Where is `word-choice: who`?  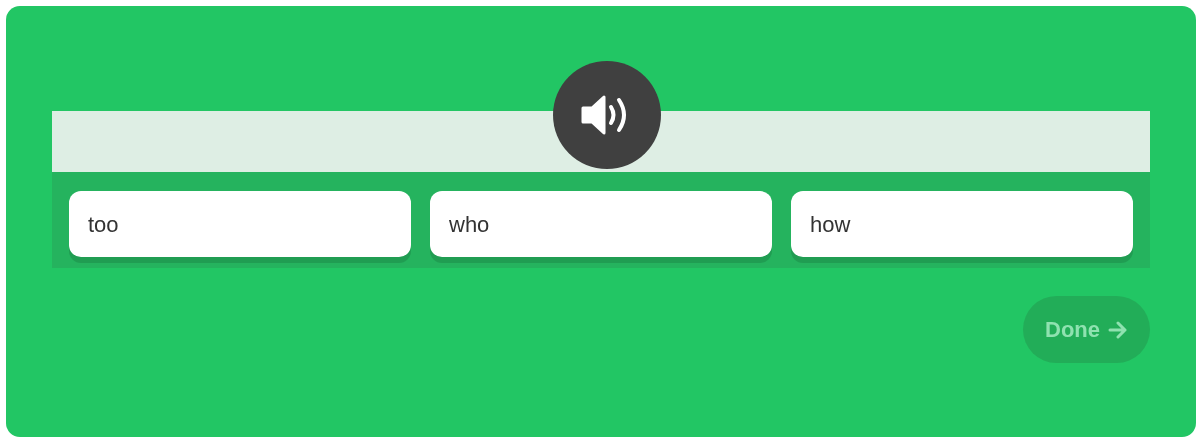 word-choice: who is located at coordinates (601, 224).